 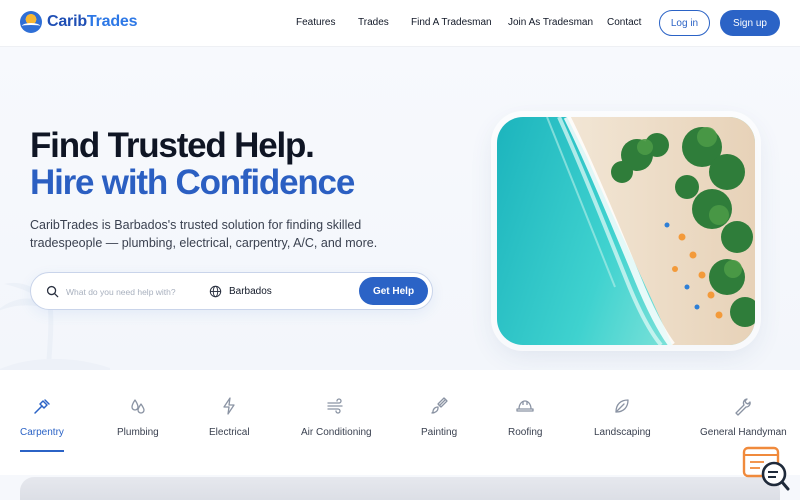 What do you see at coordinates (743, 417) in the screenshot?
I see `trade-tab-general-handyman: General Handyman` at bounding box center [743, 417].